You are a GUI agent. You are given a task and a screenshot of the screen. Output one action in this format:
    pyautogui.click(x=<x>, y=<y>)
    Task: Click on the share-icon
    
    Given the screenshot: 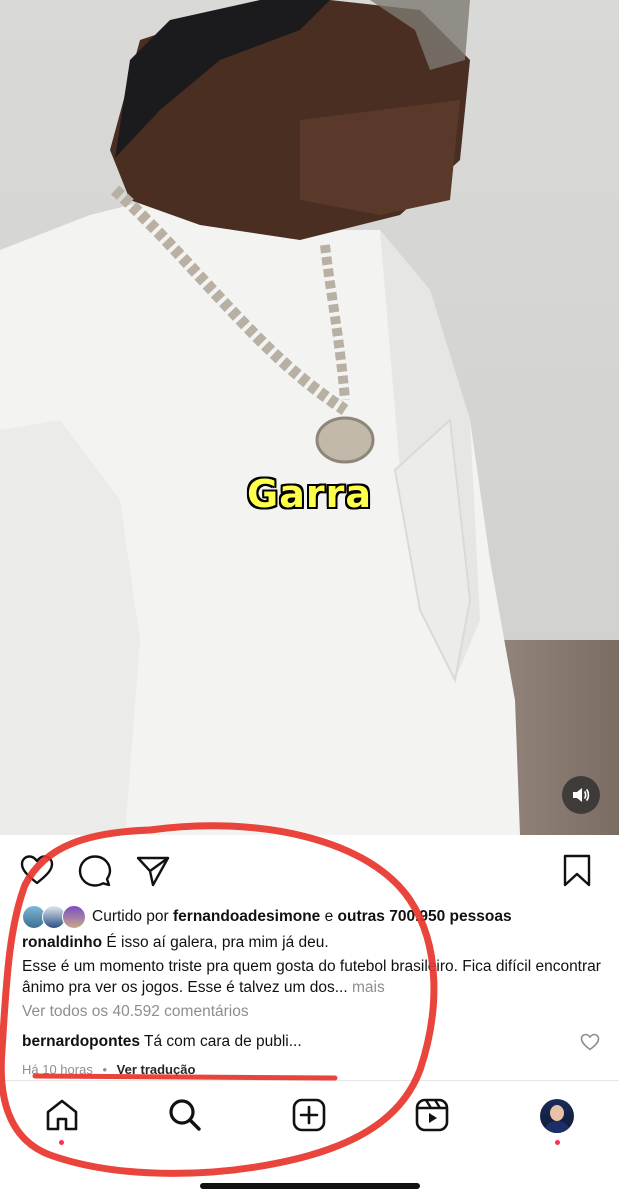 What is the action you would take?
    pyautogui.click(x=153, y=871)
    